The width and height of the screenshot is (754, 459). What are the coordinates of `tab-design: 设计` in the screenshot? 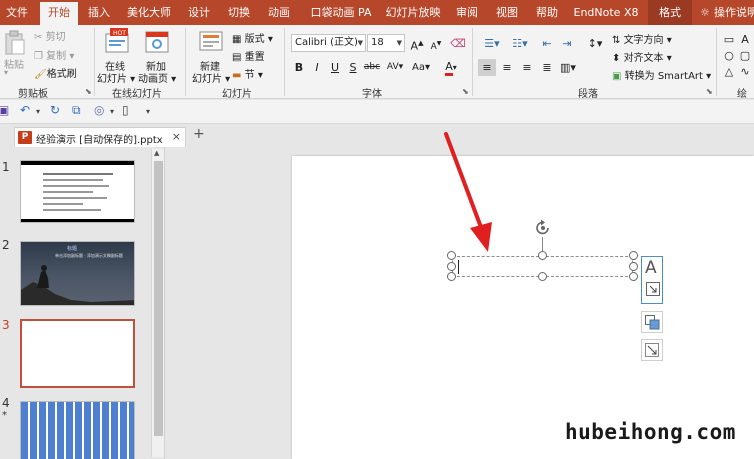 It's located at (199, 12).